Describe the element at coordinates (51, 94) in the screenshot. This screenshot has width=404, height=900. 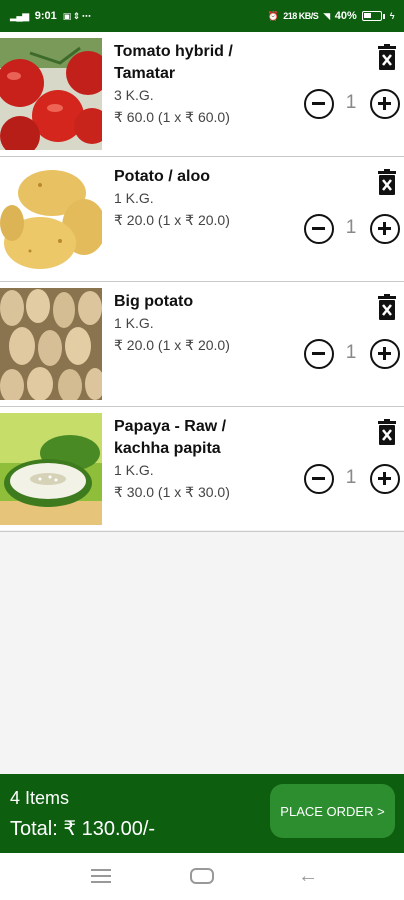
I see `tomato-image` at that location.